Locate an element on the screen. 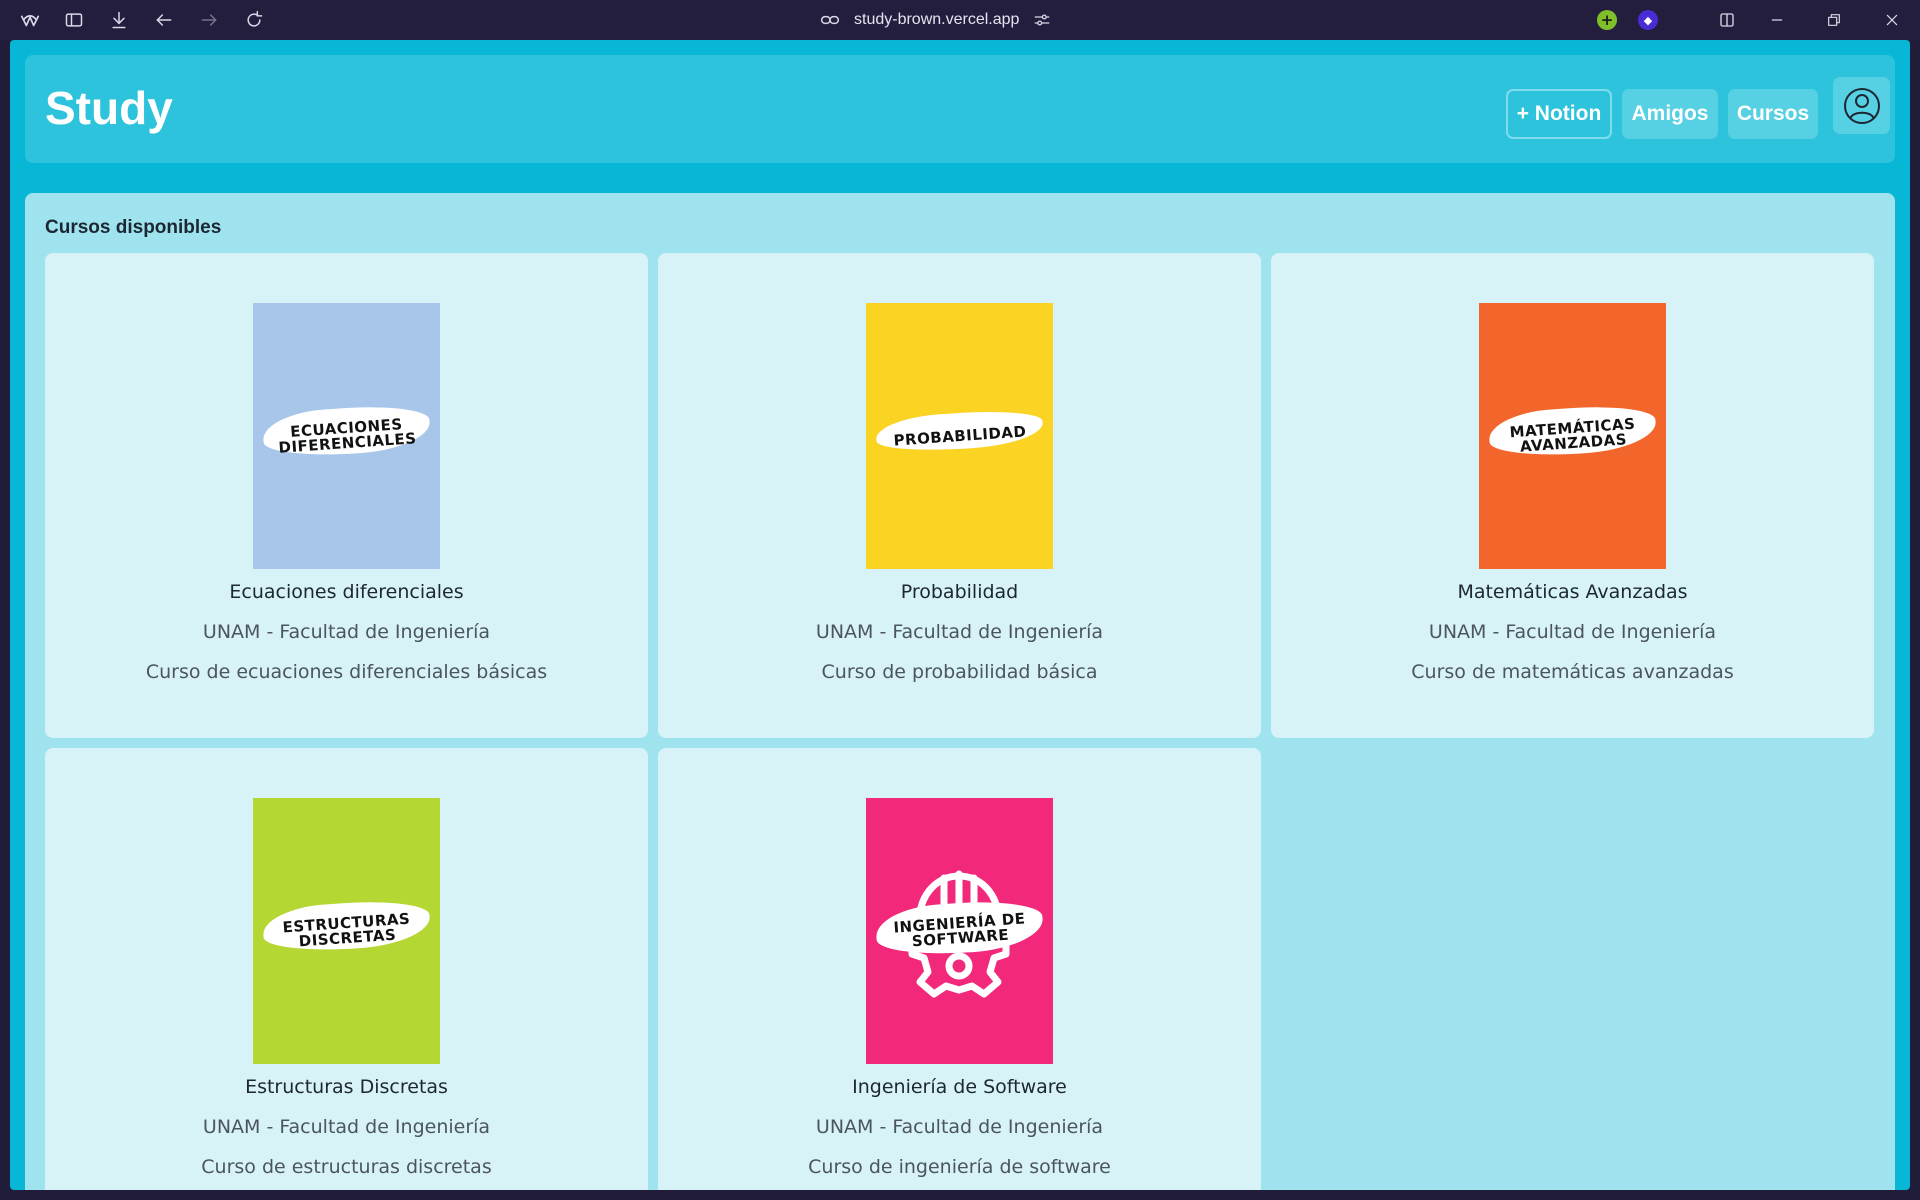  course-description: Curso de estructuras discretas is located at coordinates (346, 1167).